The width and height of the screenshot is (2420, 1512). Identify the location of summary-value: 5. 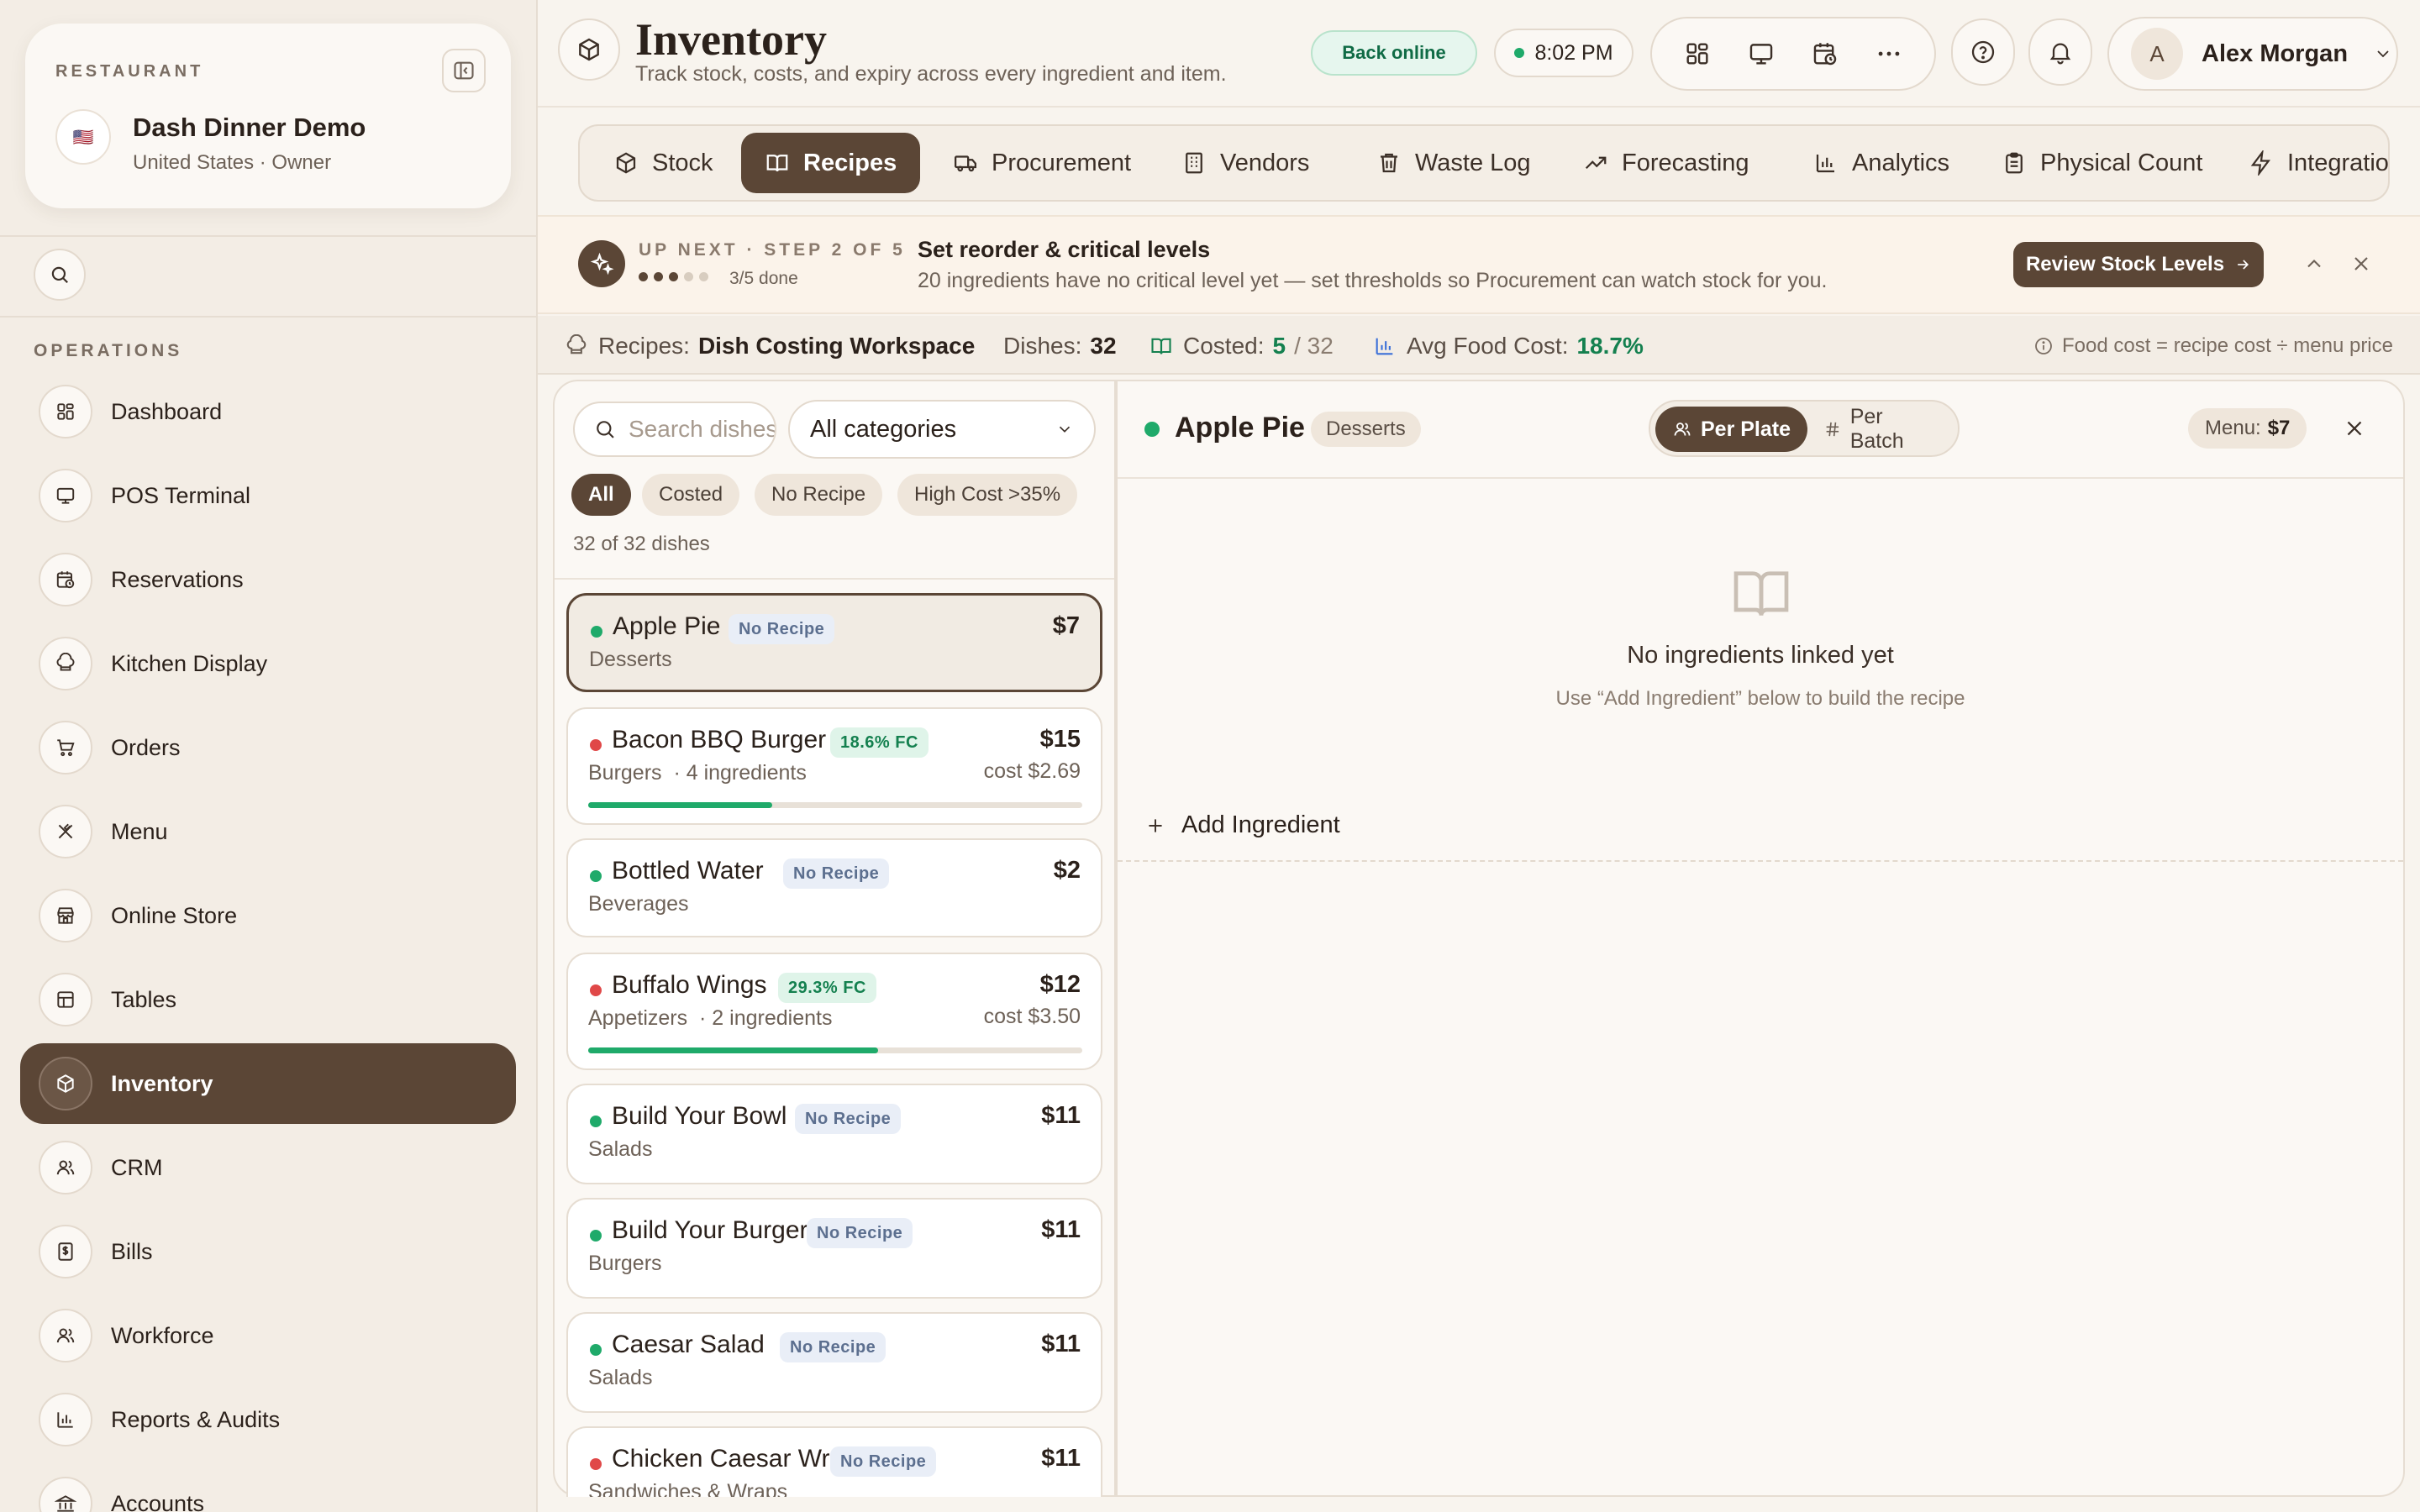
(1279, 346).